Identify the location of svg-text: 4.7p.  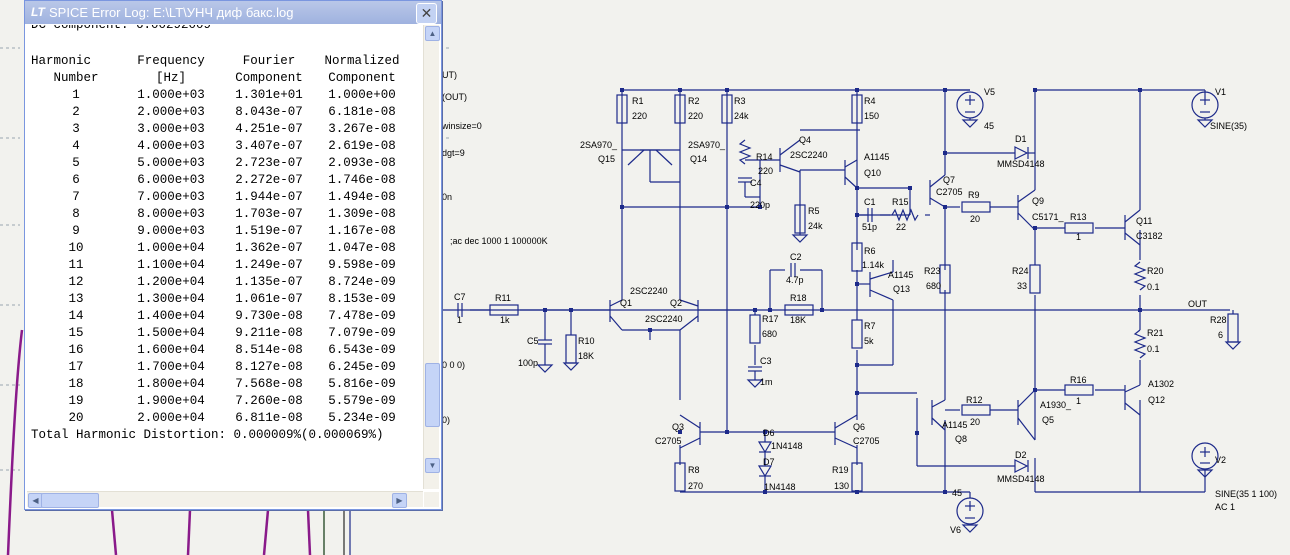
(795, 280).